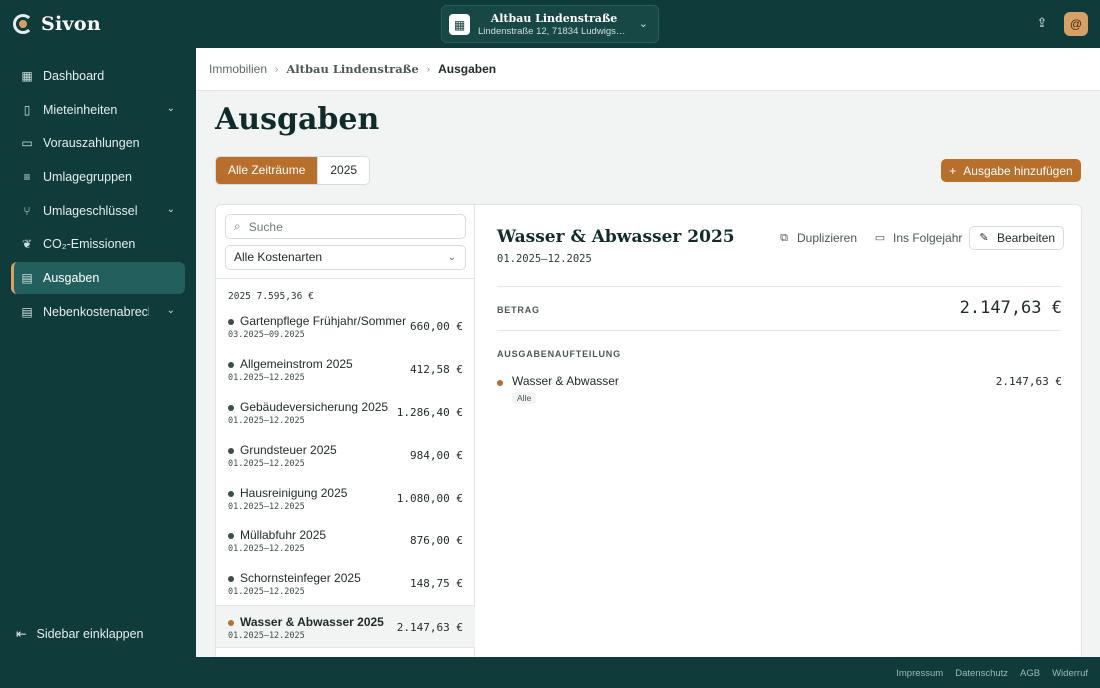 This screenshot has height=688, width=1100. I want to click on amount-label: BETRAG, so click(518, 310).